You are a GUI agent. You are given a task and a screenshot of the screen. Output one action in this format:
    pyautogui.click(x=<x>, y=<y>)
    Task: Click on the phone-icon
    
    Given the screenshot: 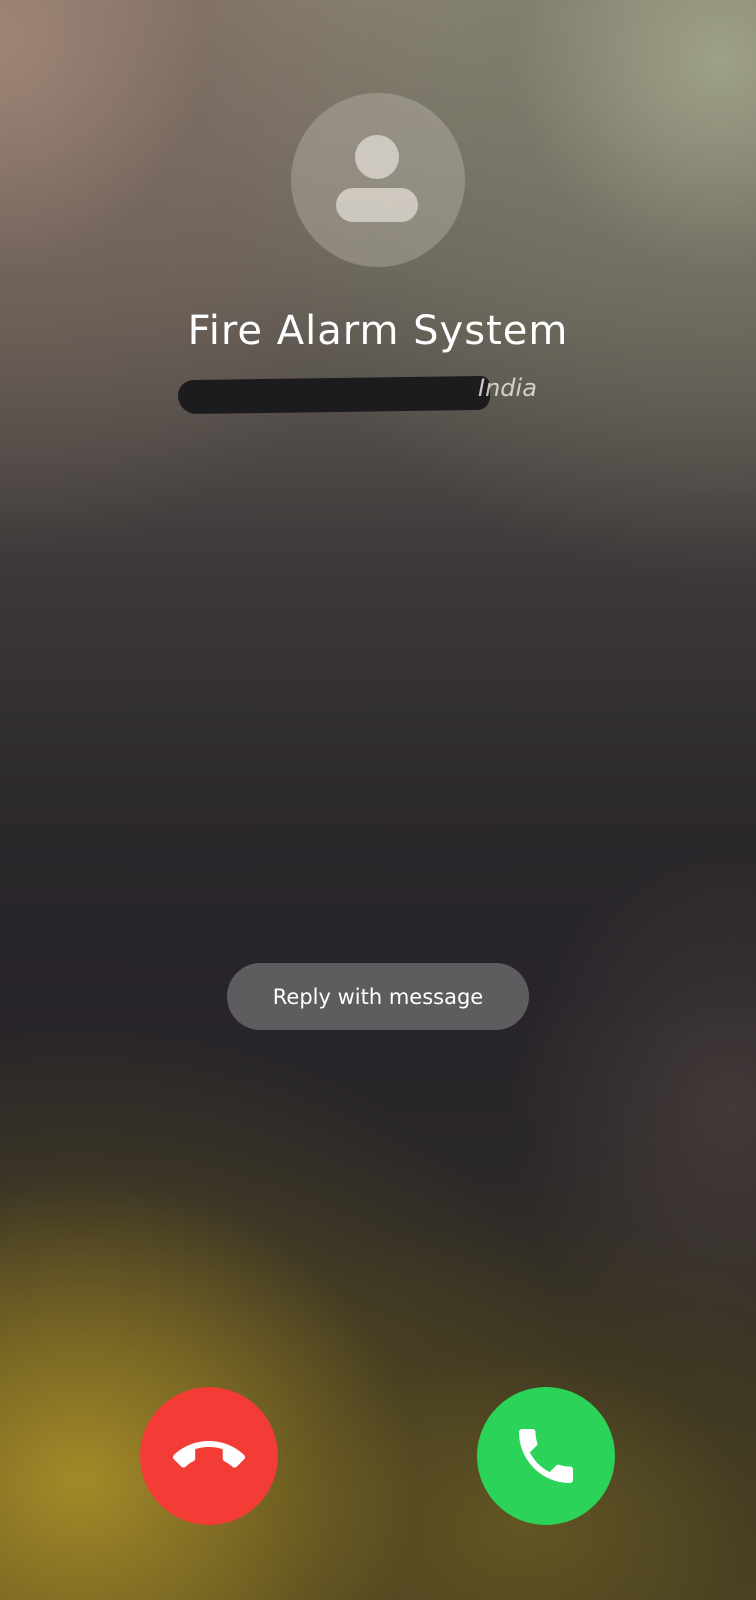 What is the action you would take?
    pyautogui.click(x=546, y=1456)
    